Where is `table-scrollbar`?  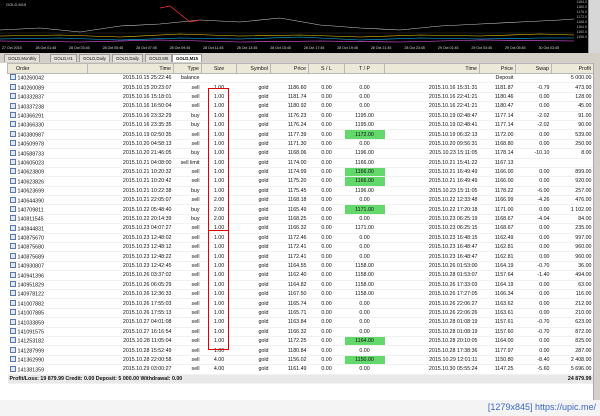 table-scrollbar is located at coordinates (596, 231).